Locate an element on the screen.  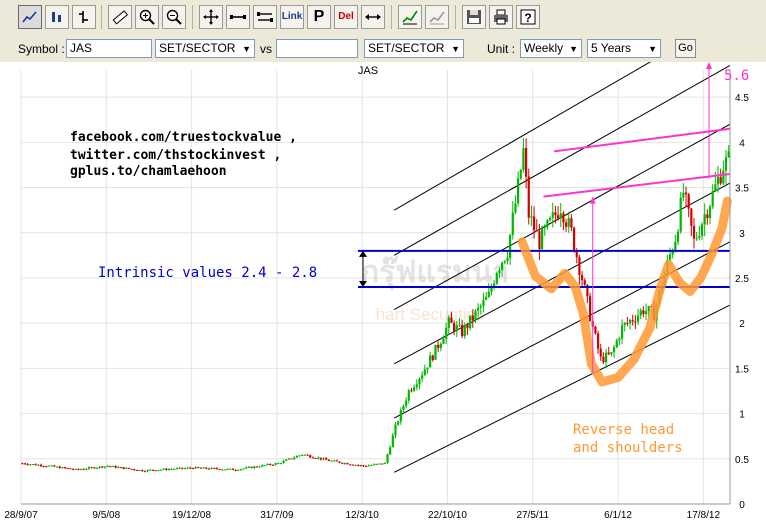
save-icon is located at coordinates (474, 17).